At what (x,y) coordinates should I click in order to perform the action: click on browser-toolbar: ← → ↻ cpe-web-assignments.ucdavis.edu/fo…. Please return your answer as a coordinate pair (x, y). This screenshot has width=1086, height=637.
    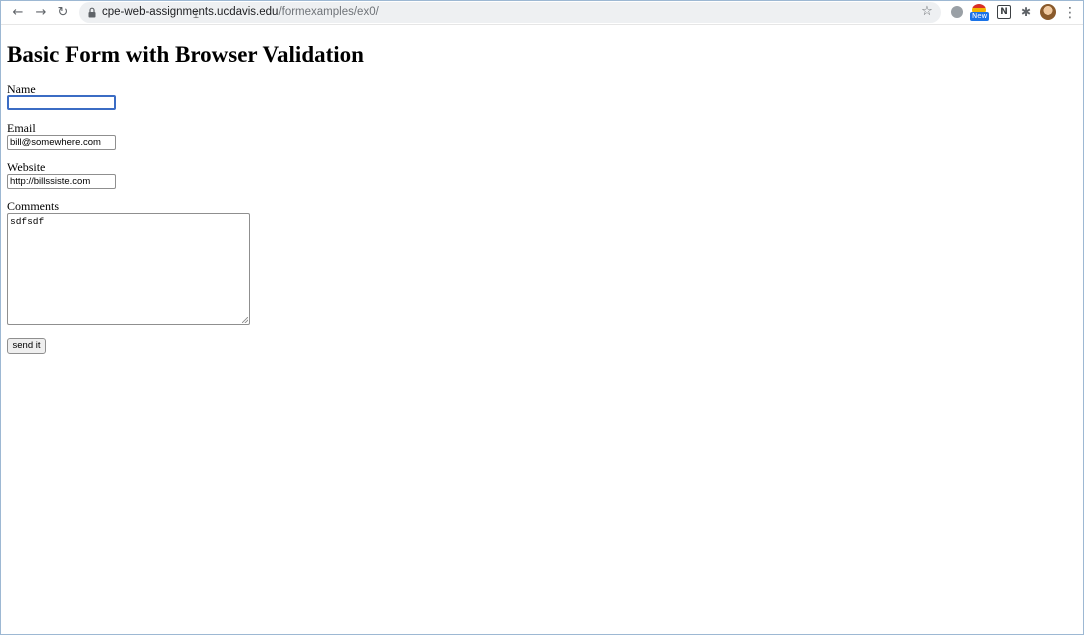
    Looking at the image, I should click on (542, 13).